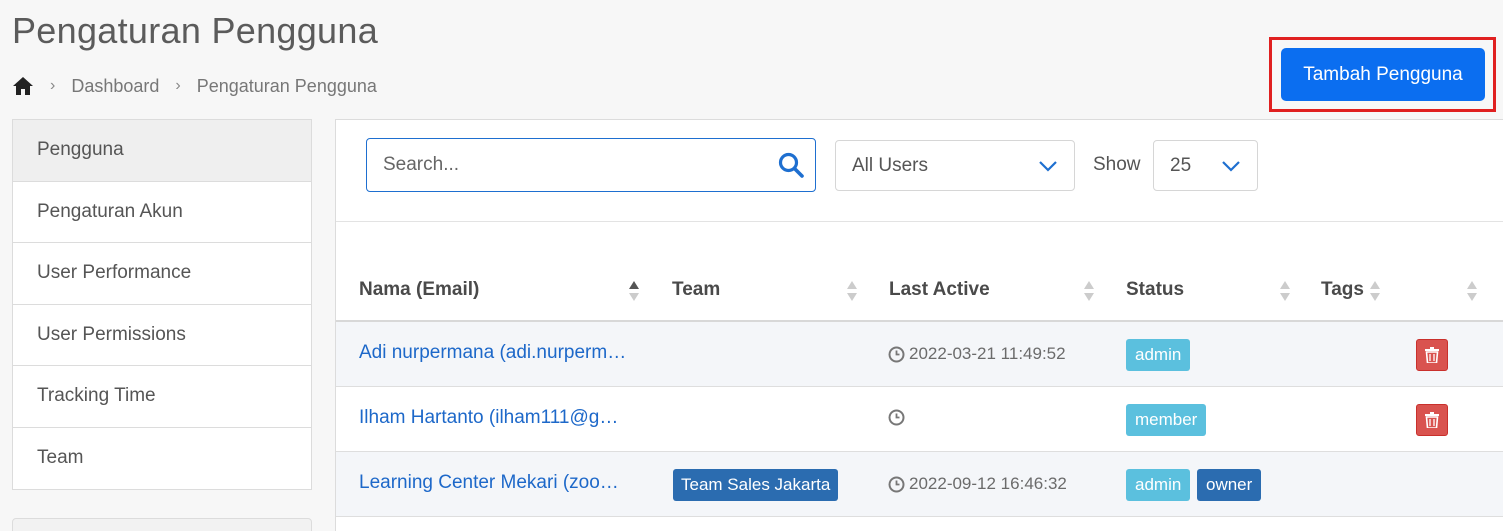  Describe the element at coordinates (23, 86) in the screenshot. I see `home-icon` at that location.